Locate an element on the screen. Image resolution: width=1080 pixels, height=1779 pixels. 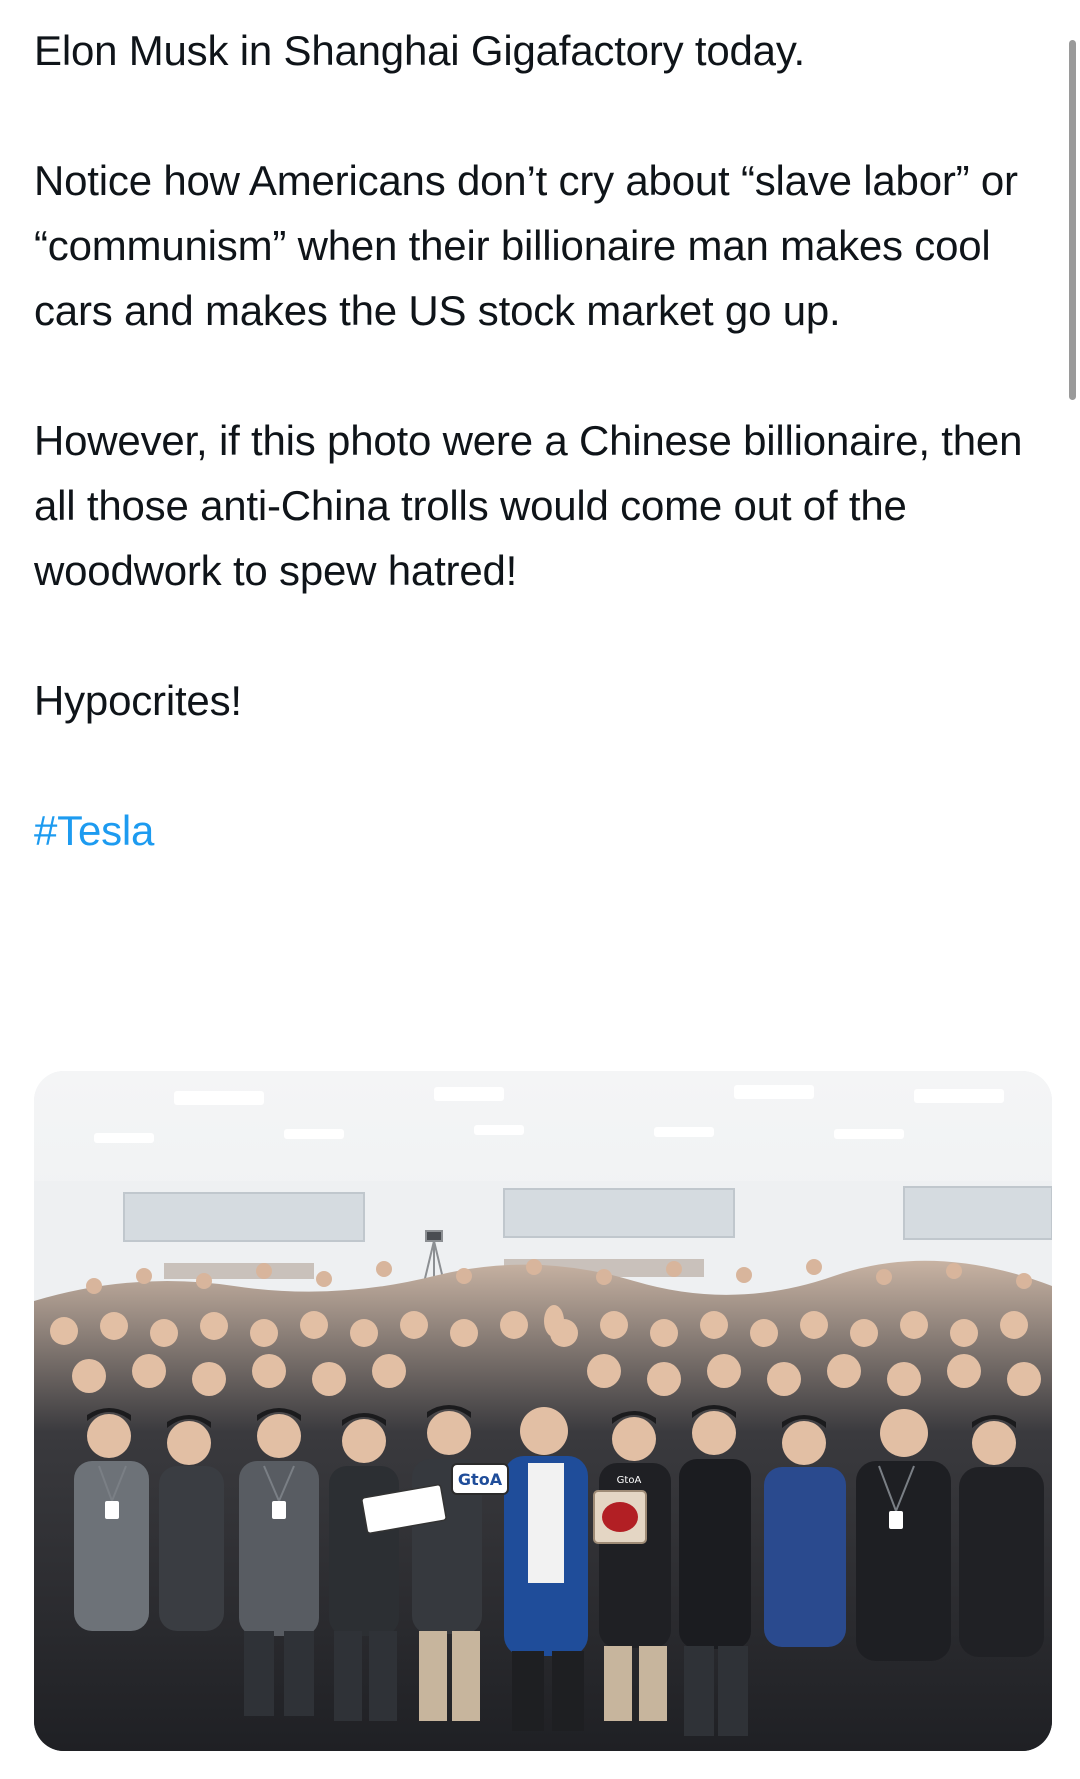
held-sign: GtoA is located at coordinates (480, 1479).